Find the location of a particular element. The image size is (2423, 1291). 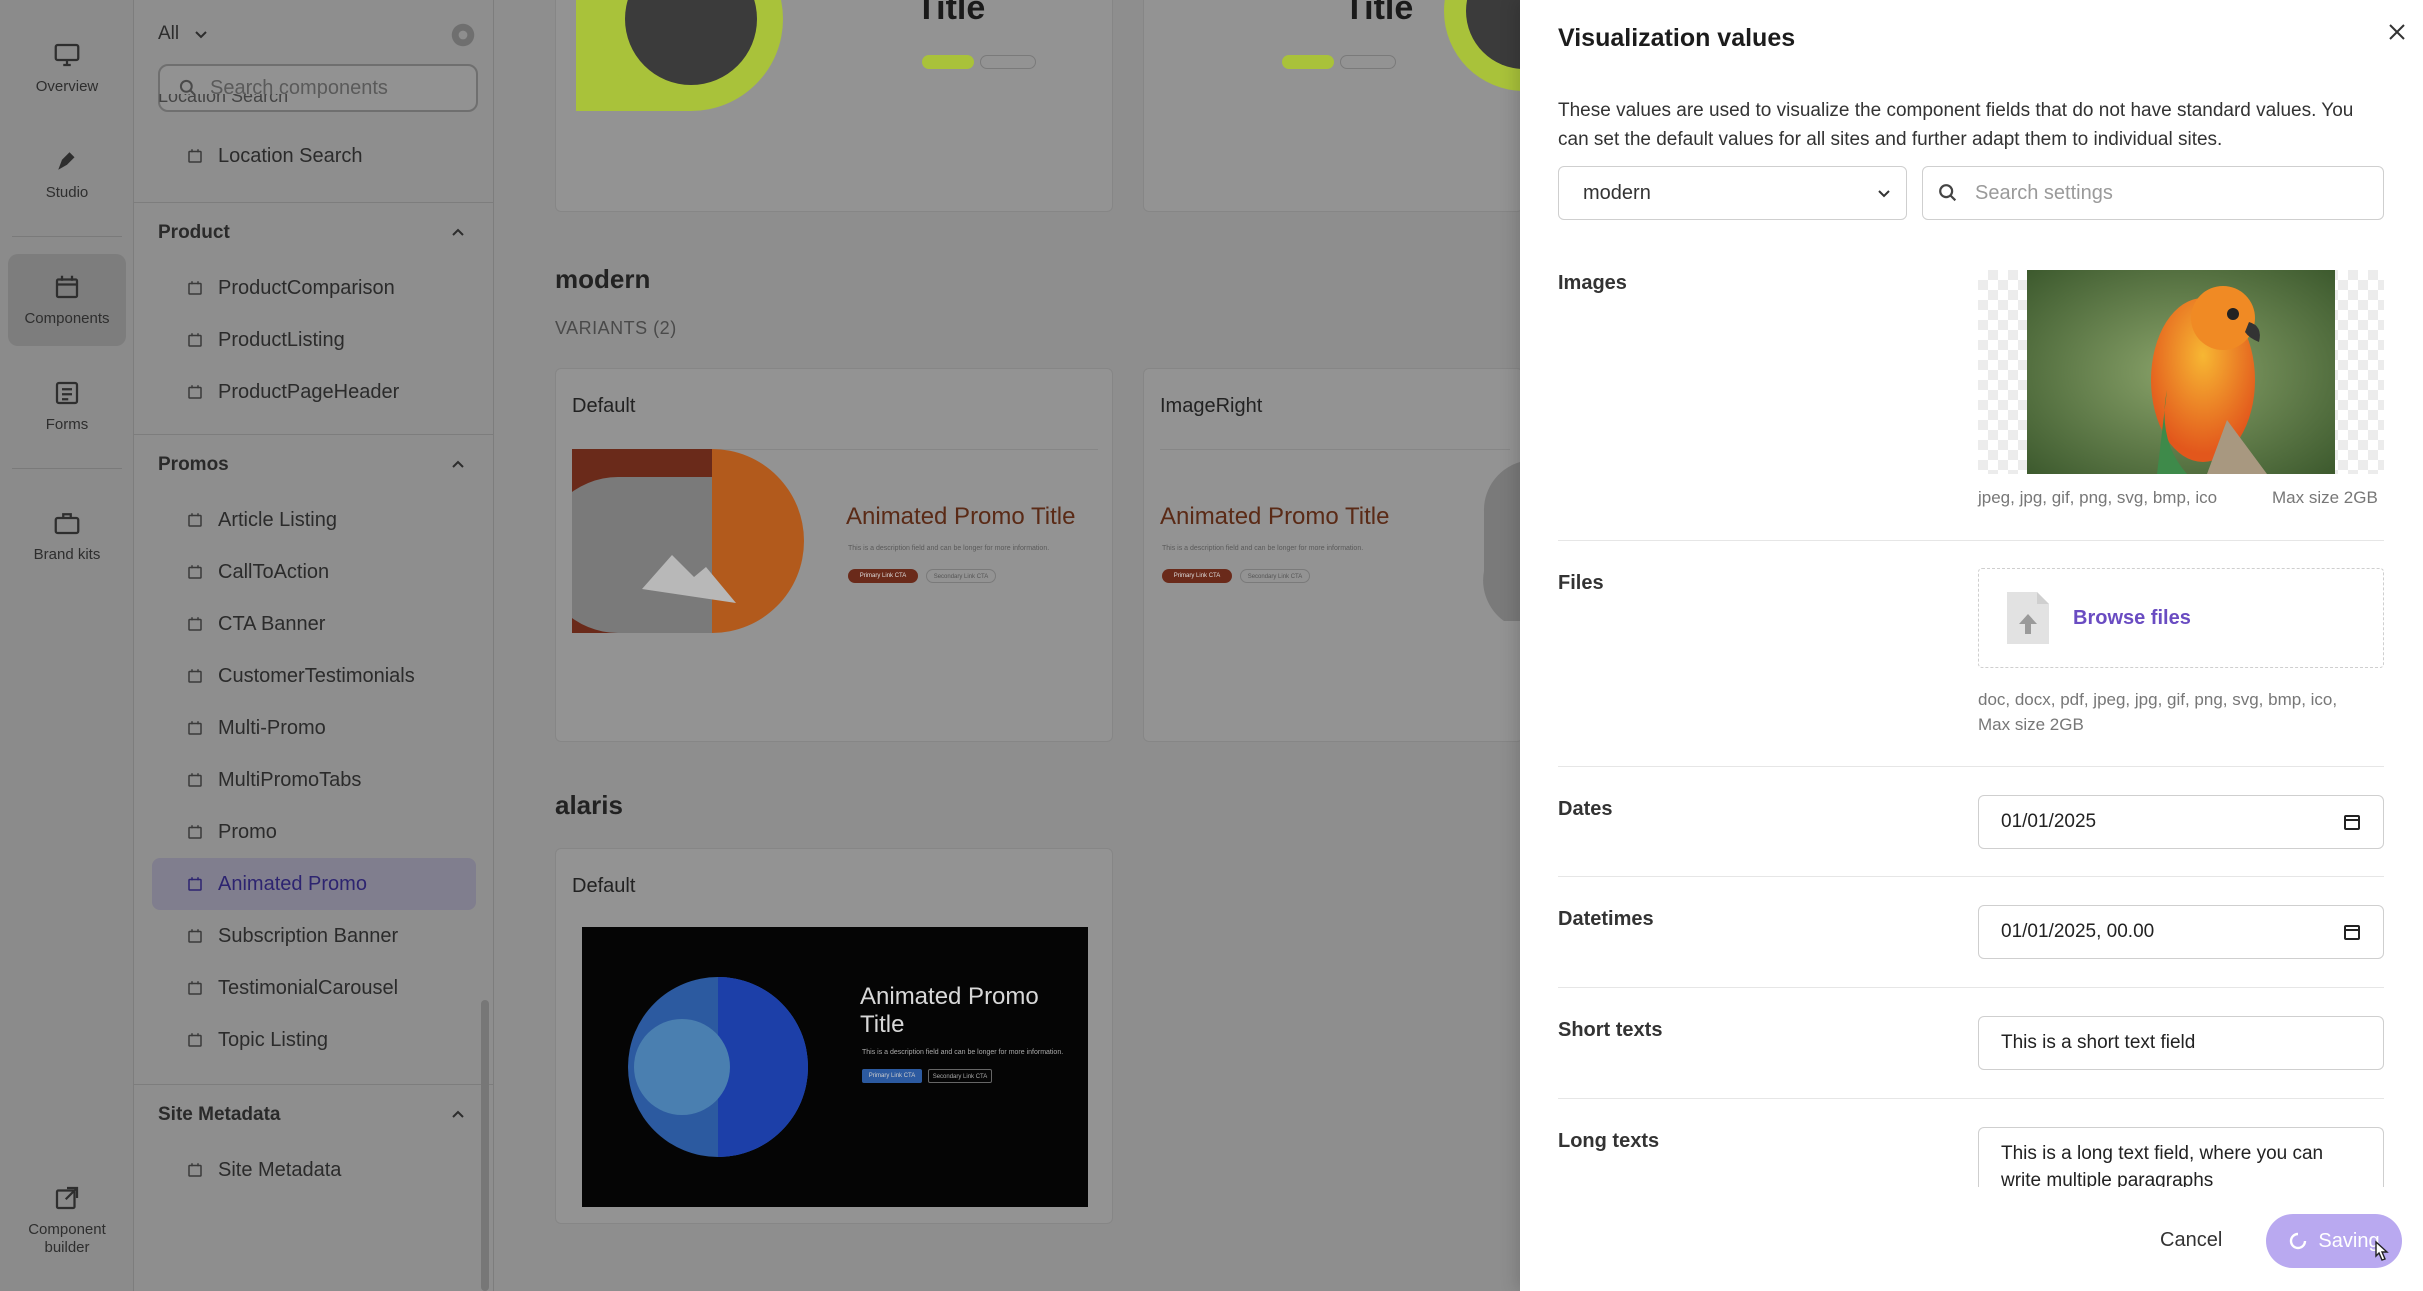

promo-title-line1: Animated Promo is located at coordinates (949, 996).